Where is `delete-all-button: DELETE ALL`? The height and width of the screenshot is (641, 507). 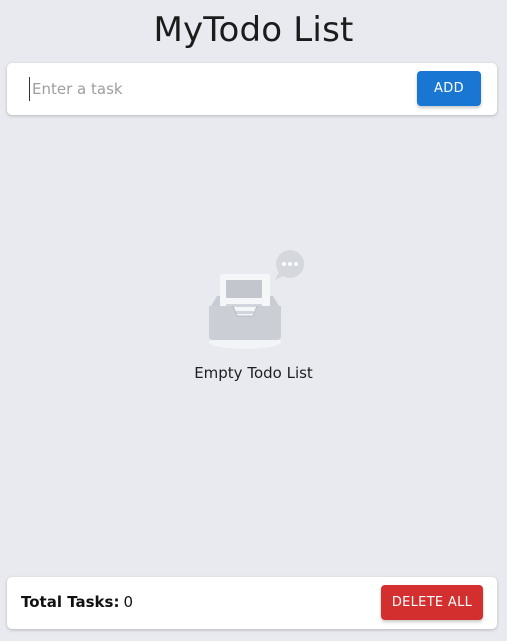
delete-all-button: DELETE ALL is located at coordinates (432, 602).